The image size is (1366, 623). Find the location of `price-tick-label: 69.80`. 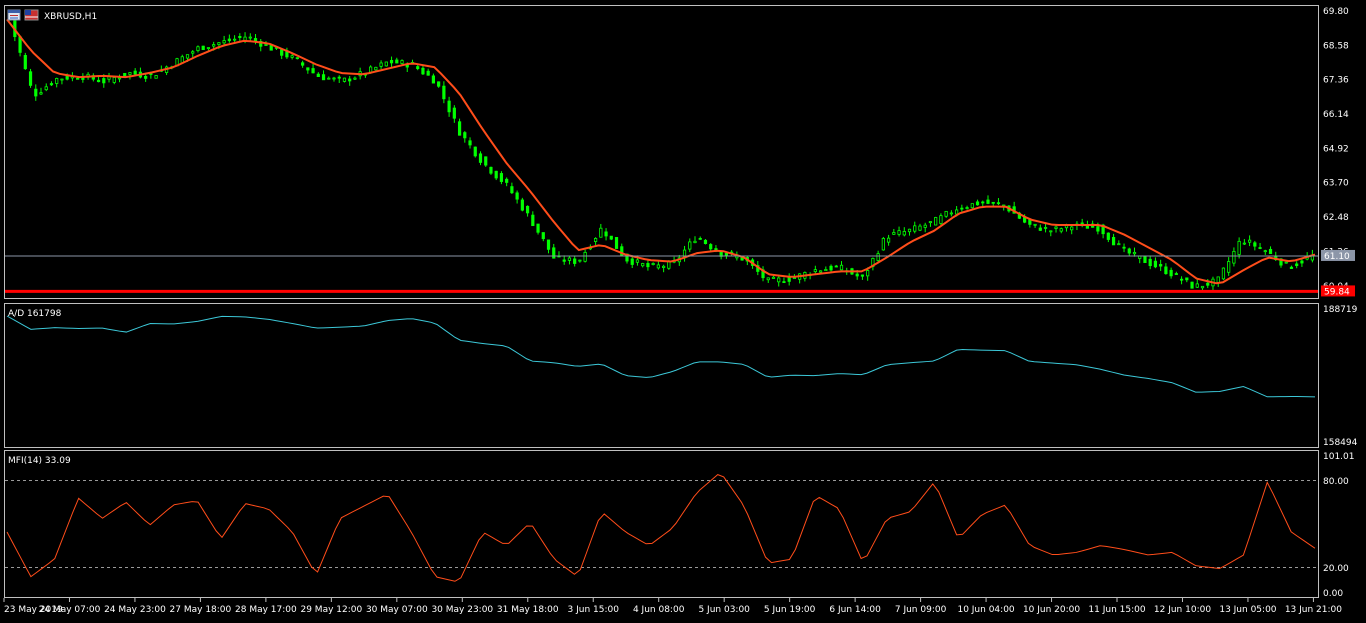

price-tick-label: 69.80 is located at coordinates (1336, 12).